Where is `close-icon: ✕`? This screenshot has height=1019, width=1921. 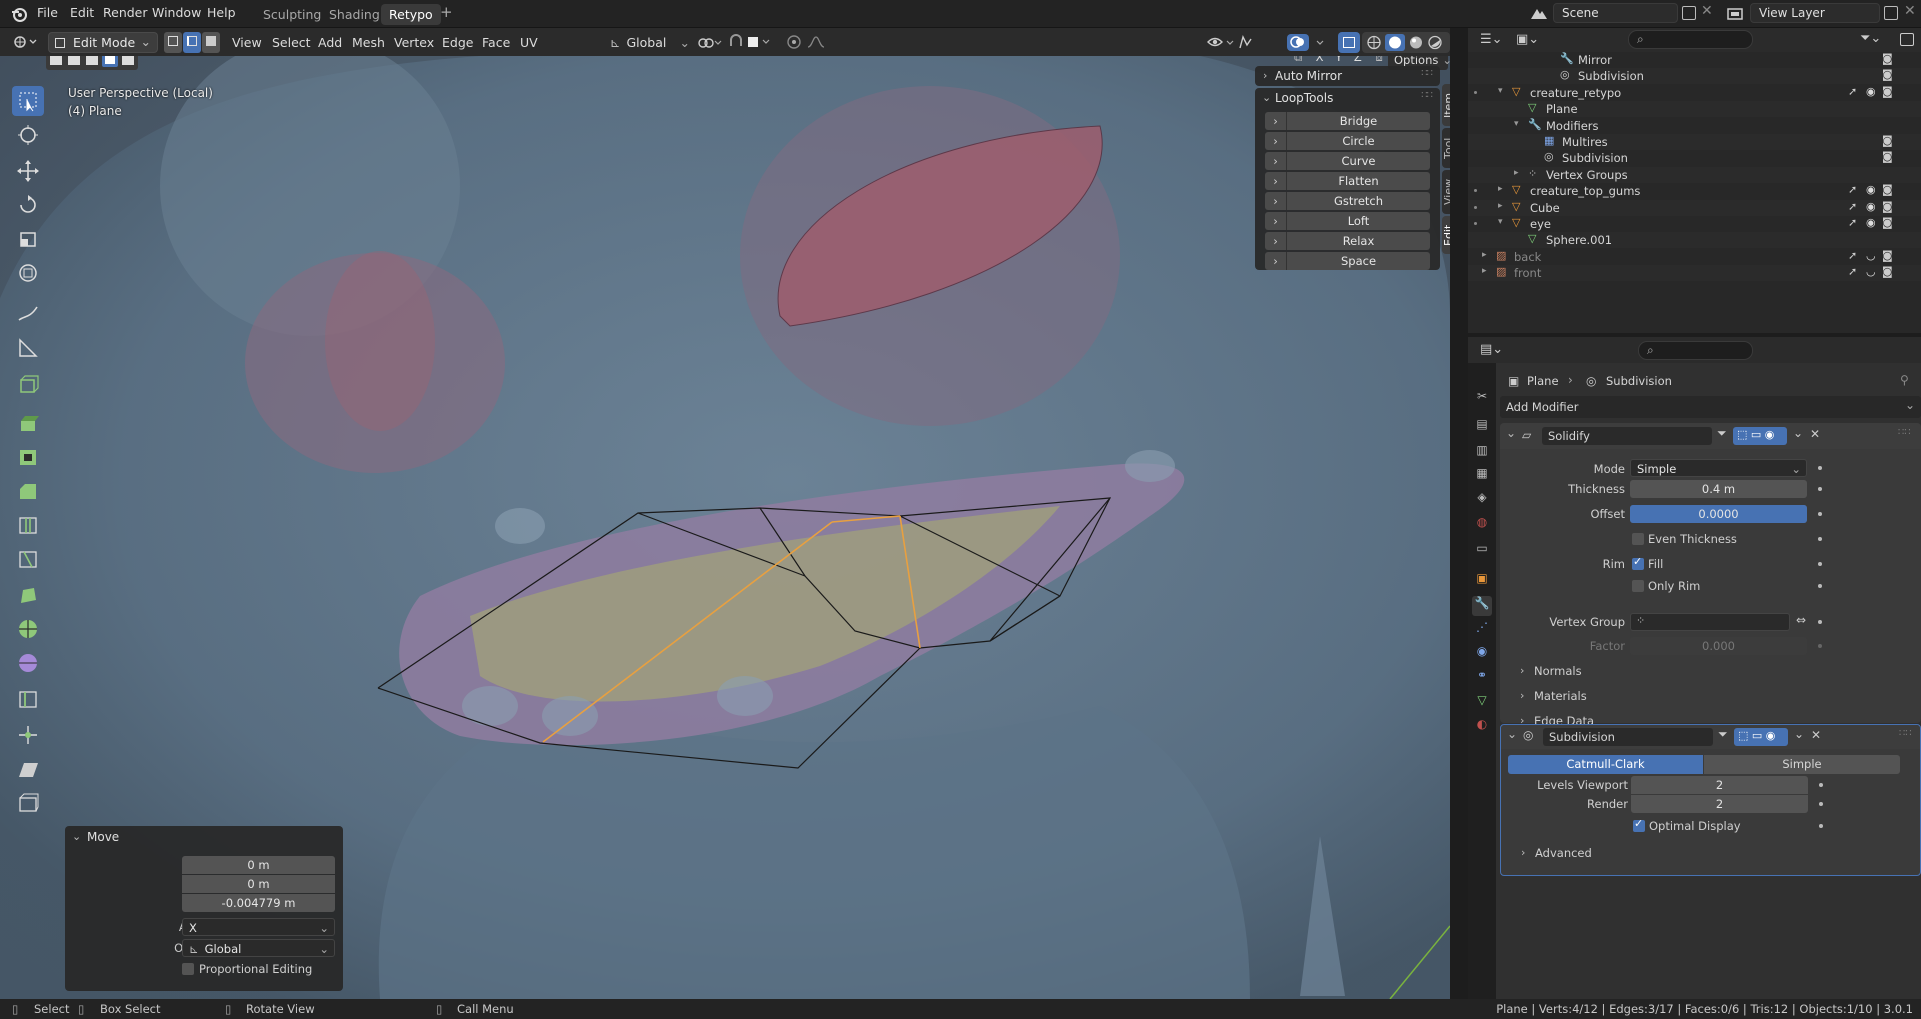
close-icon: ✕ is located at coordinates (1815, 434).